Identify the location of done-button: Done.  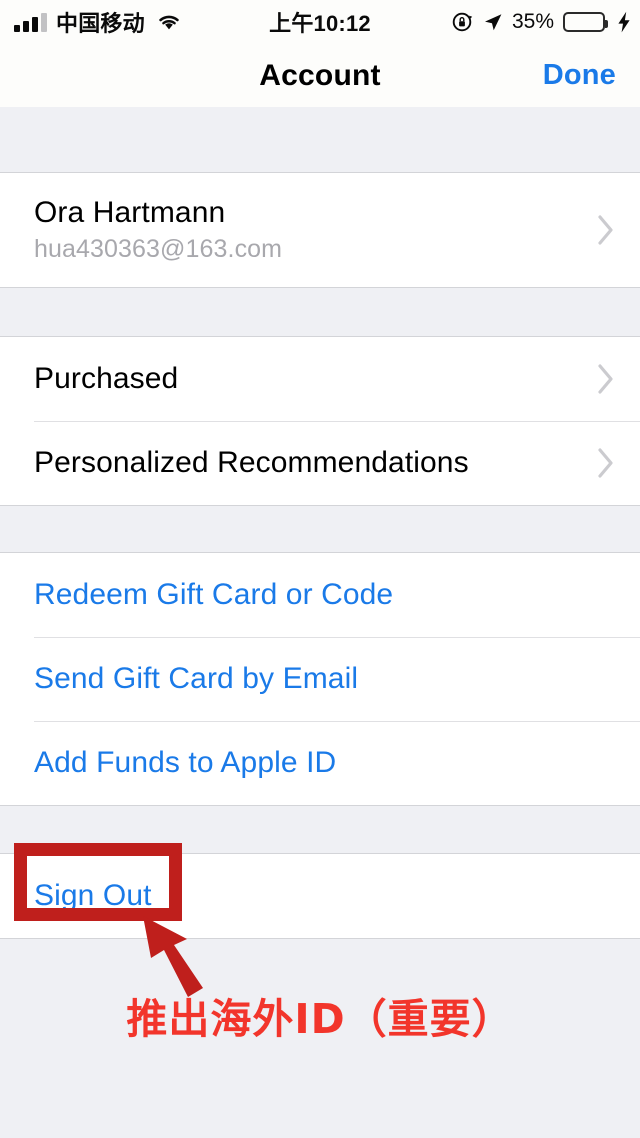
(579, 75).